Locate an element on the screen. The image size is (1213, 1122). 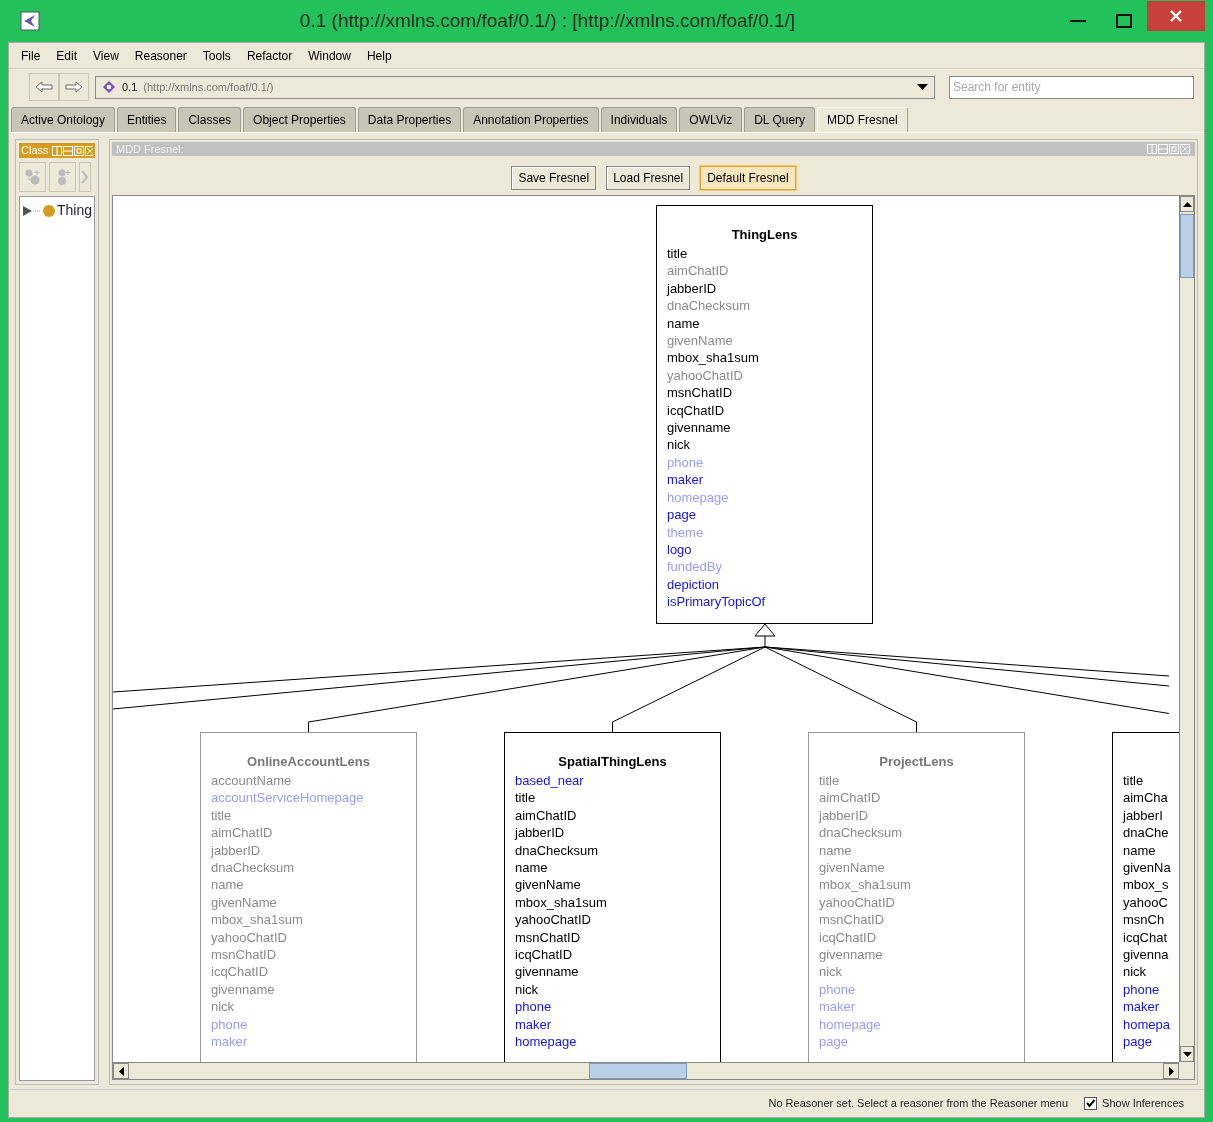
scroll-left-button is located at coordinates (121, 1071).